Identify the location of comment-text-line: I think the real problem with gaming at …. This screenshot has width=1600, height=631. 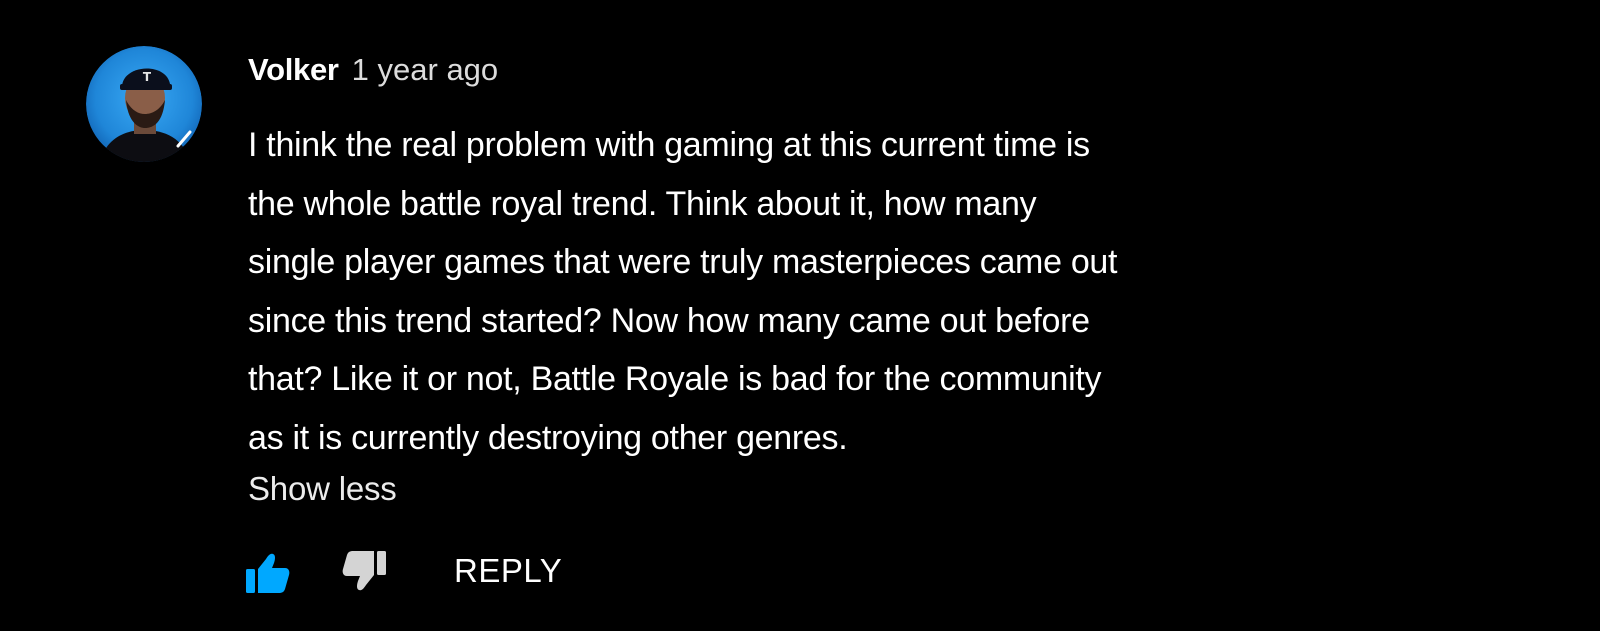
(669, 145).